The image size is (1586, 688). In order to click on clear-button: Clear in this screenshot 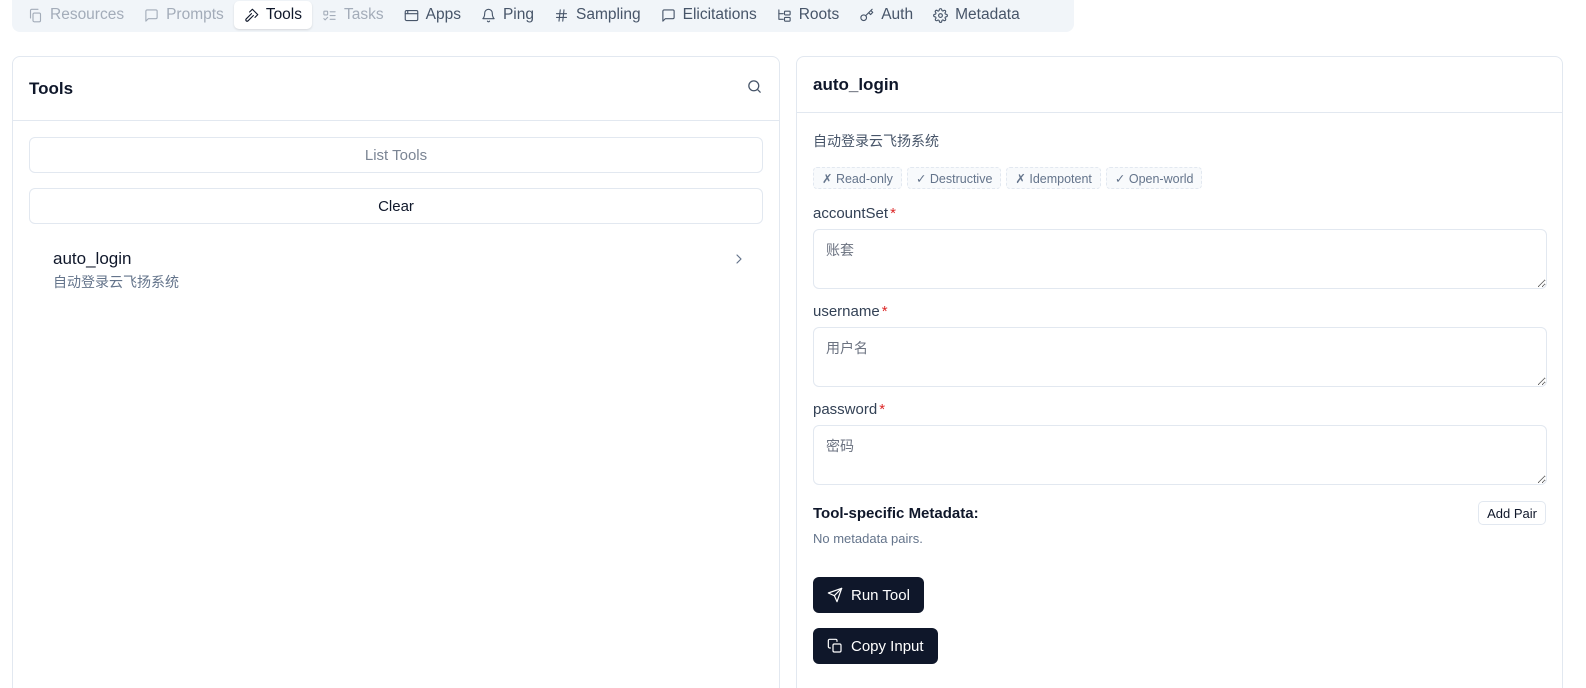, I will do `click(396, 206)`.